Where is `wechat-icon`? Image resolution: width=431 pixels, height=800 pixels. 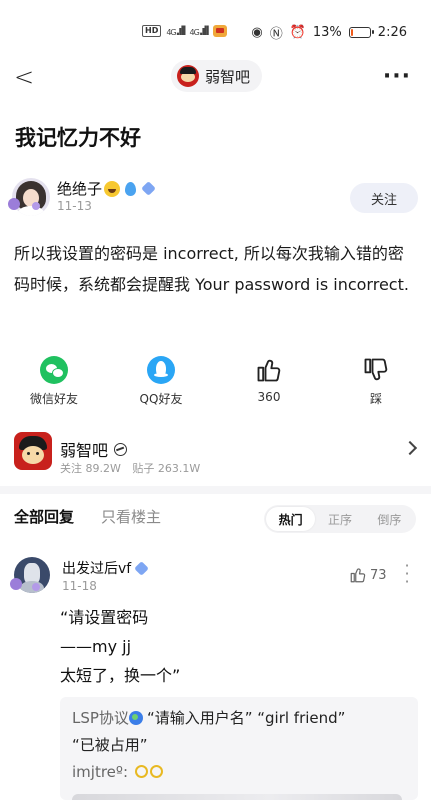 wechat-icon is located at coordinates (54, 370).